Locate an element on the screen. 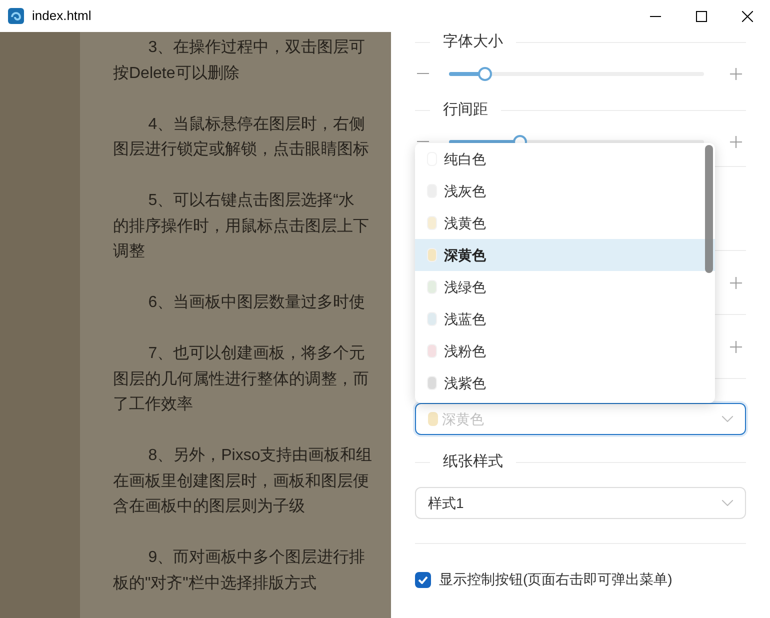  paragraph: 7、也可以创建画板，将多个元 图层的几何属性进行整体的调整，而 了工作效率 is located at coordinates (241, 379).